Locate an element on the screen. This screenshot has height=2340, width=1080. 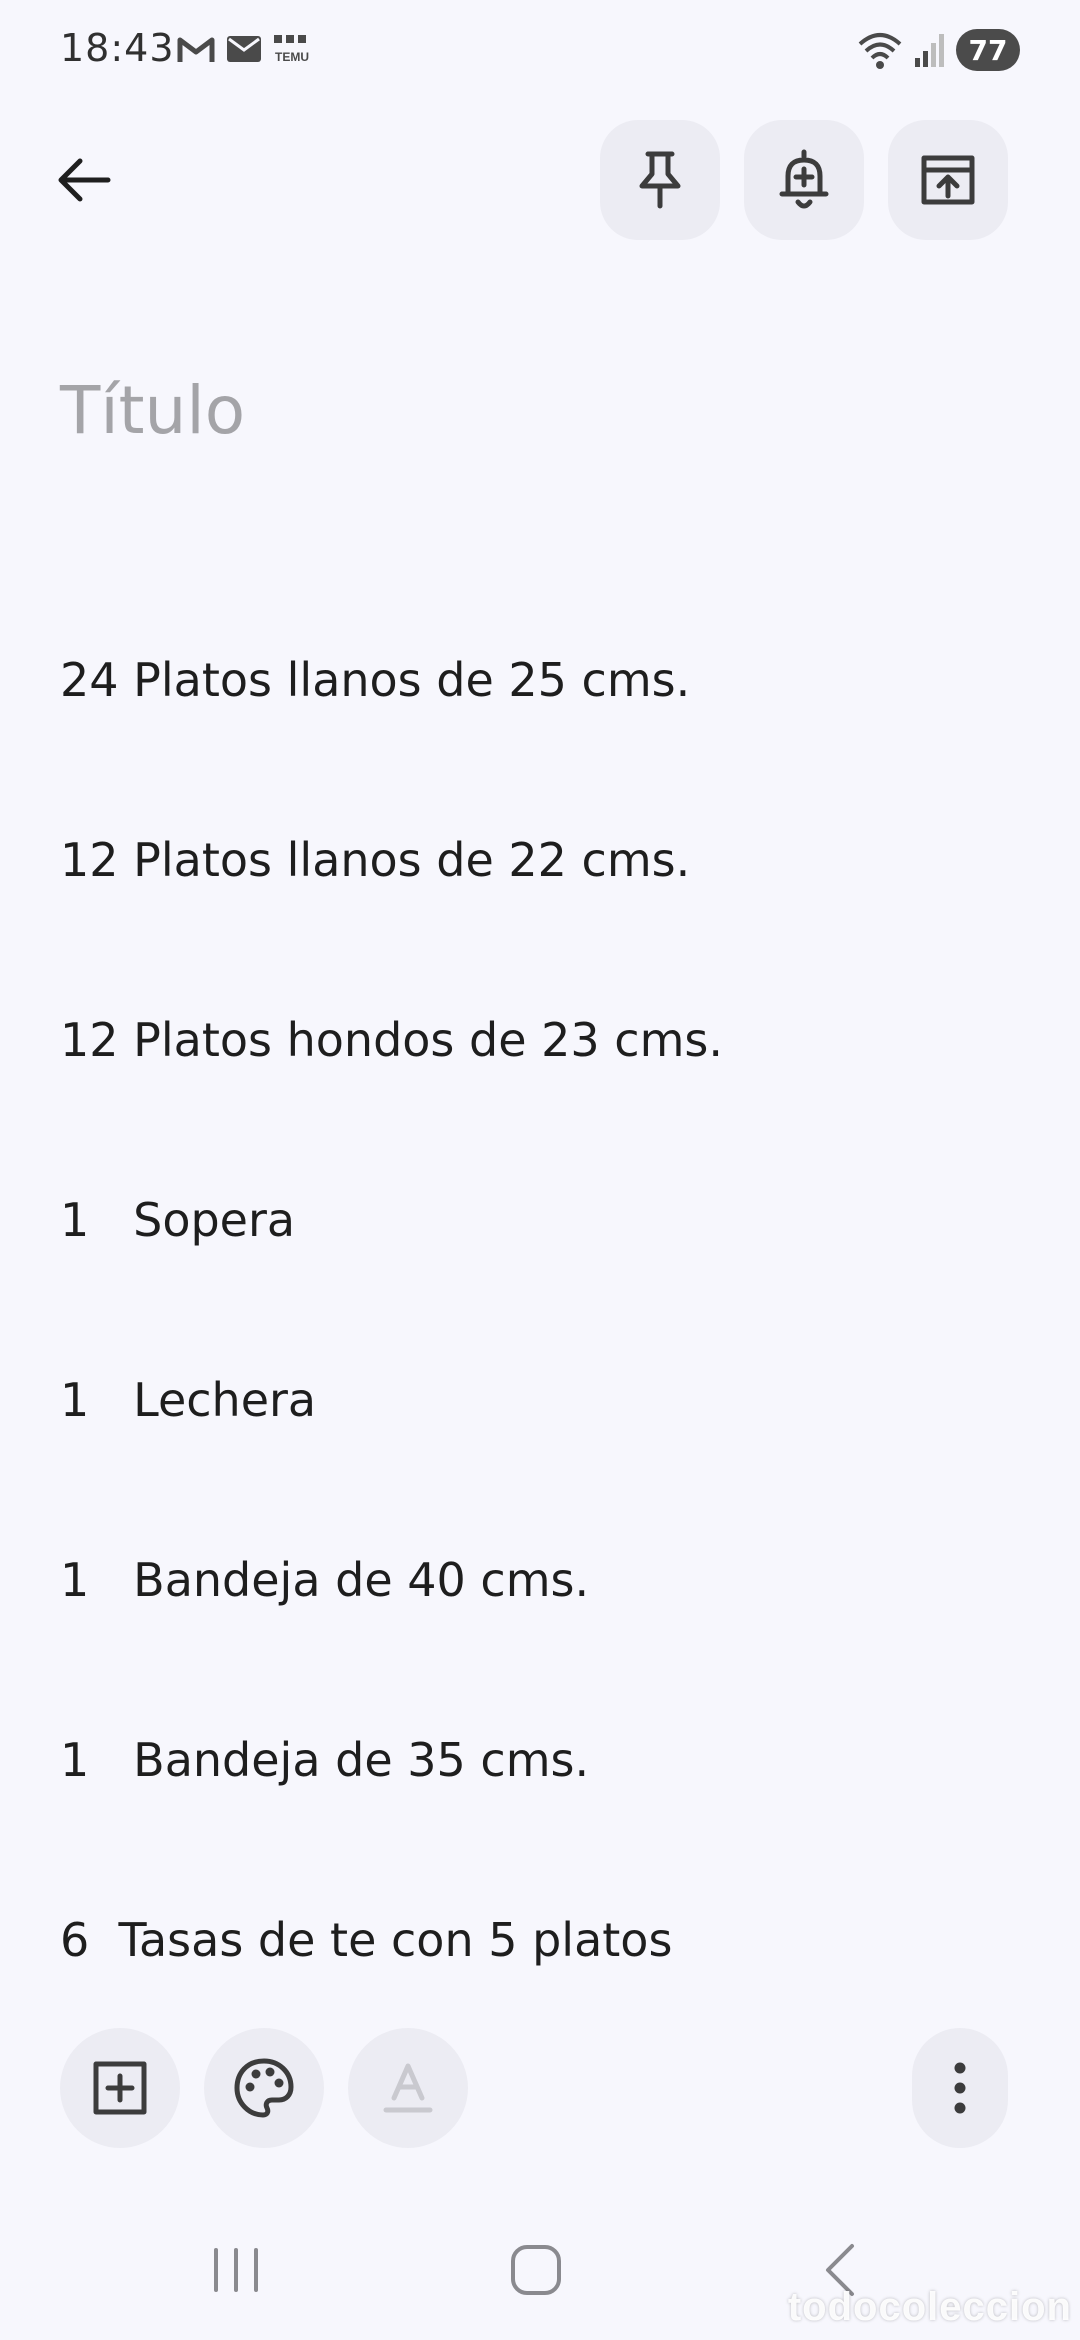
home-icon is located at coordinates (536, 2270).